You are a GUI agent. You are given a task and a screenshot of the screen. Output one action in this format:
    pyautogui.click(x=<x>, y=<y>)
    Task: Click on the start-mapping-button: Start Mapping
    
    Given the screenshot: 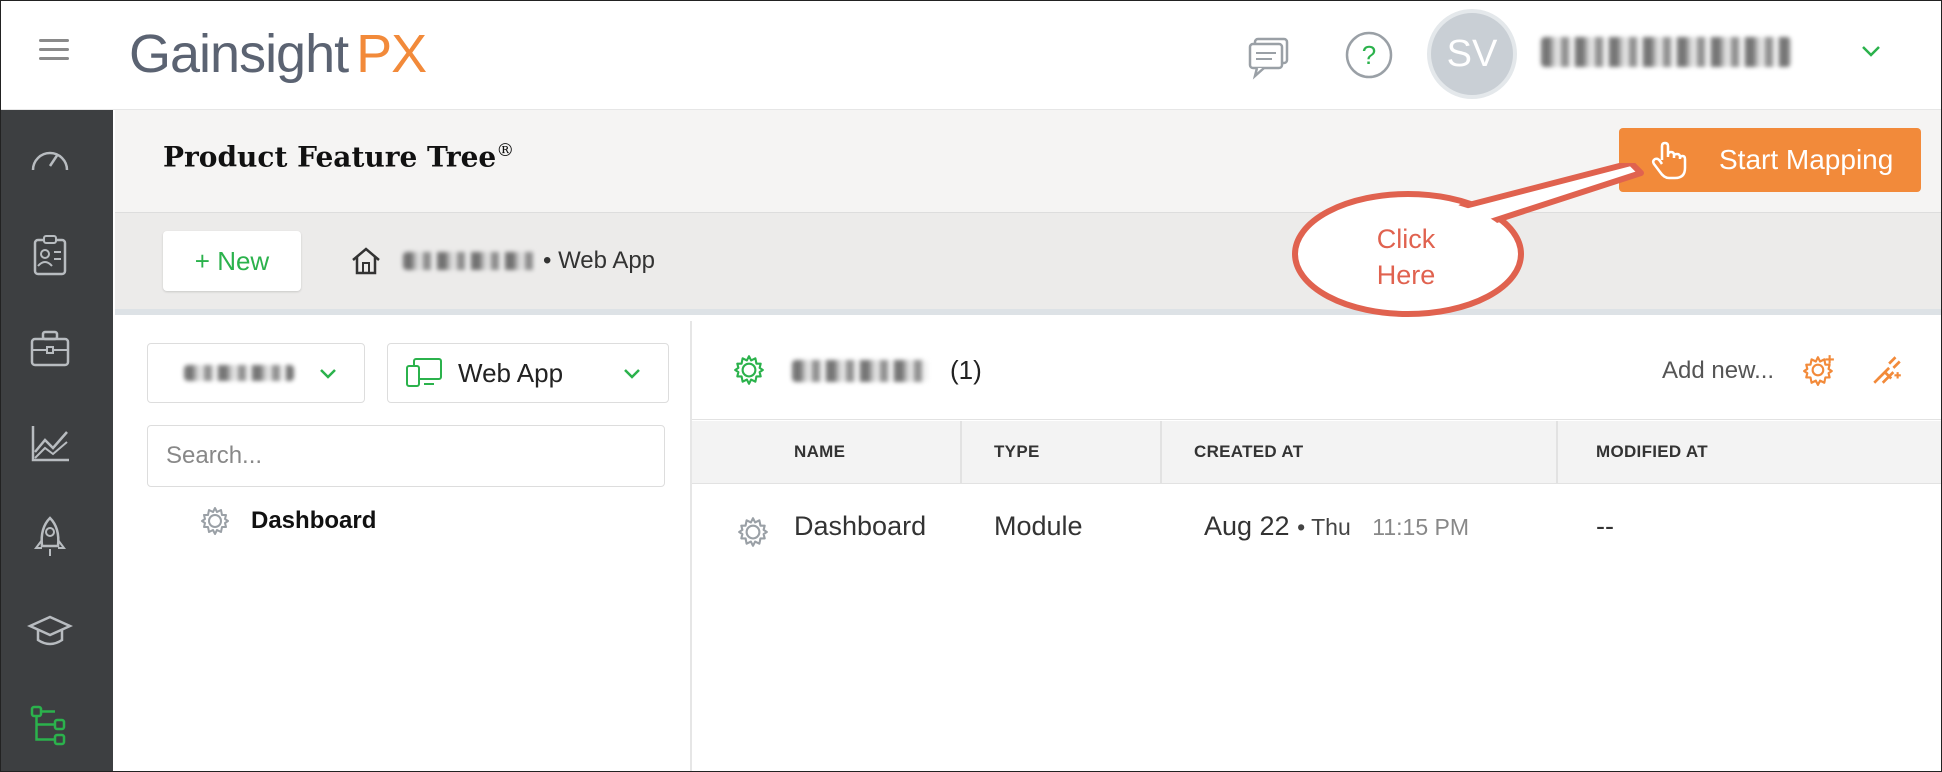 What is the action you would take?
    pyautogui.click(x=1770, y=160)
    